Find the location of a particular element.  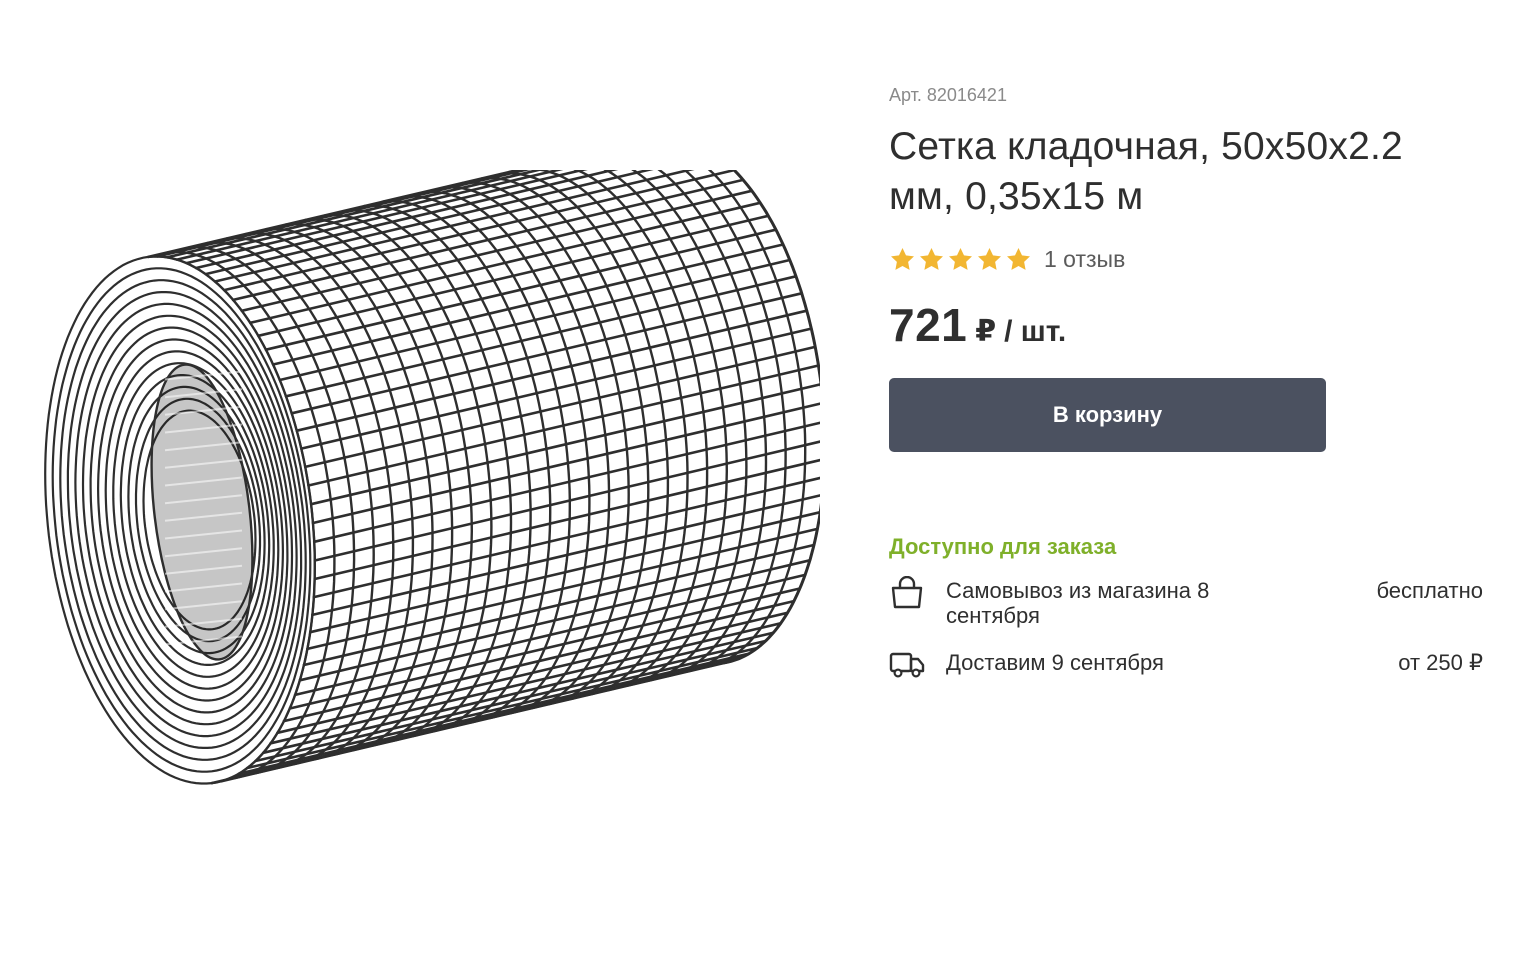

product-sku: Арт. 82016421 is located at coordinates (948, 95).